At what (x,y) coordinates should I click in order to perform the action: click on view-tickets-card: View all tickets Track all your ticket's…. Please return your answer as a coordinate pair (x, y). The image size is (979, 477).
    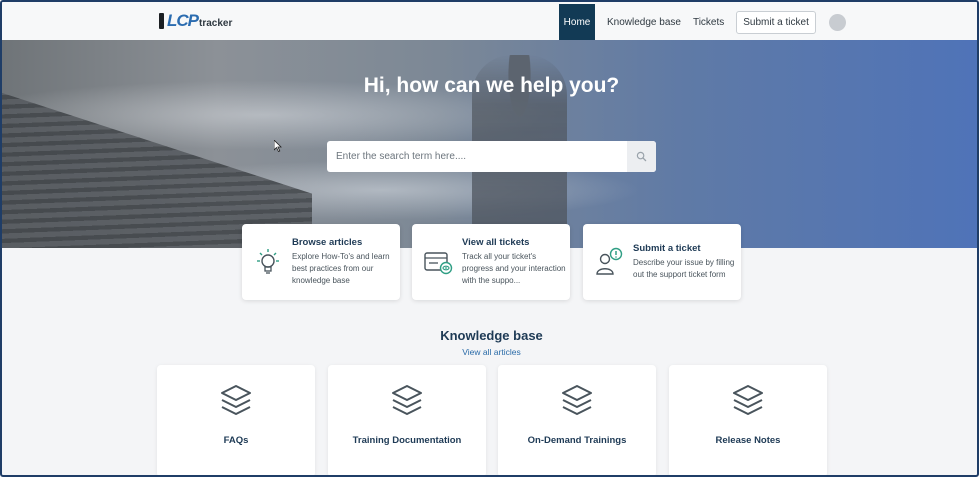
    Looking at the image, I should click on (491, 262).